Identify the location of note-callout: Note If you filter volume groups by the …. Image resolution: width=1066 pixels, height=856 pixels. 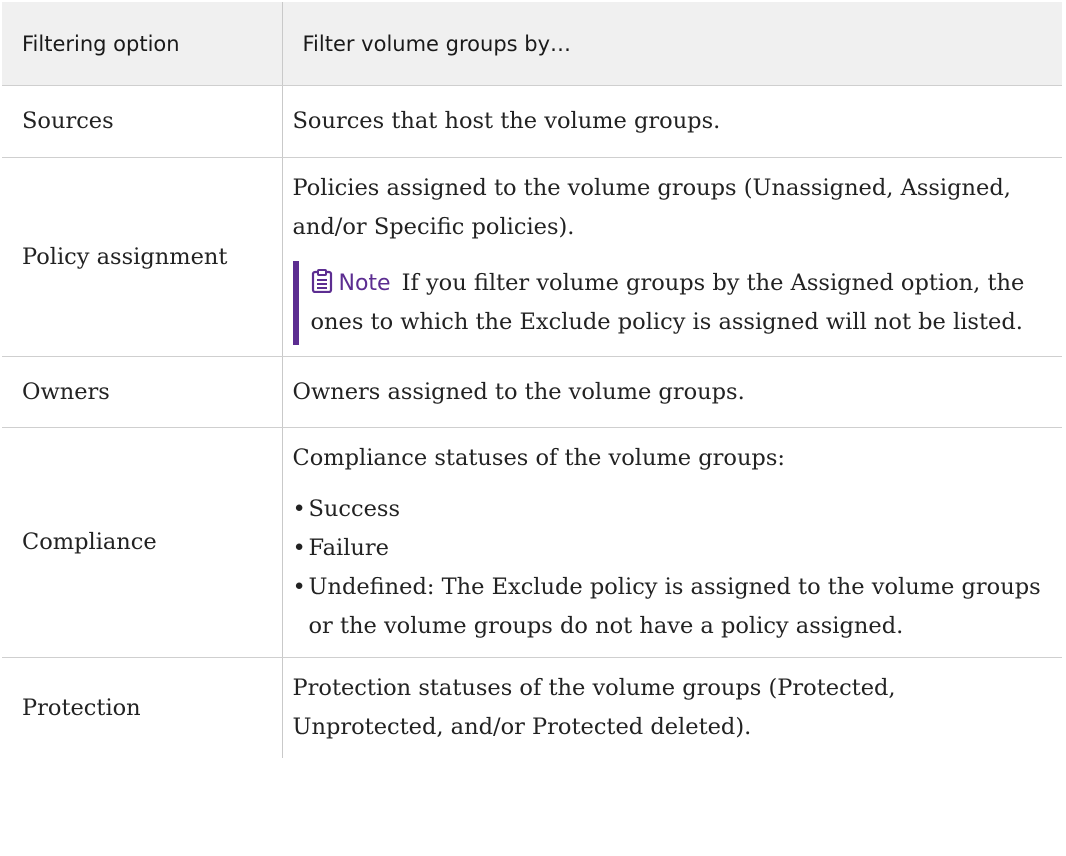
(668, 303).